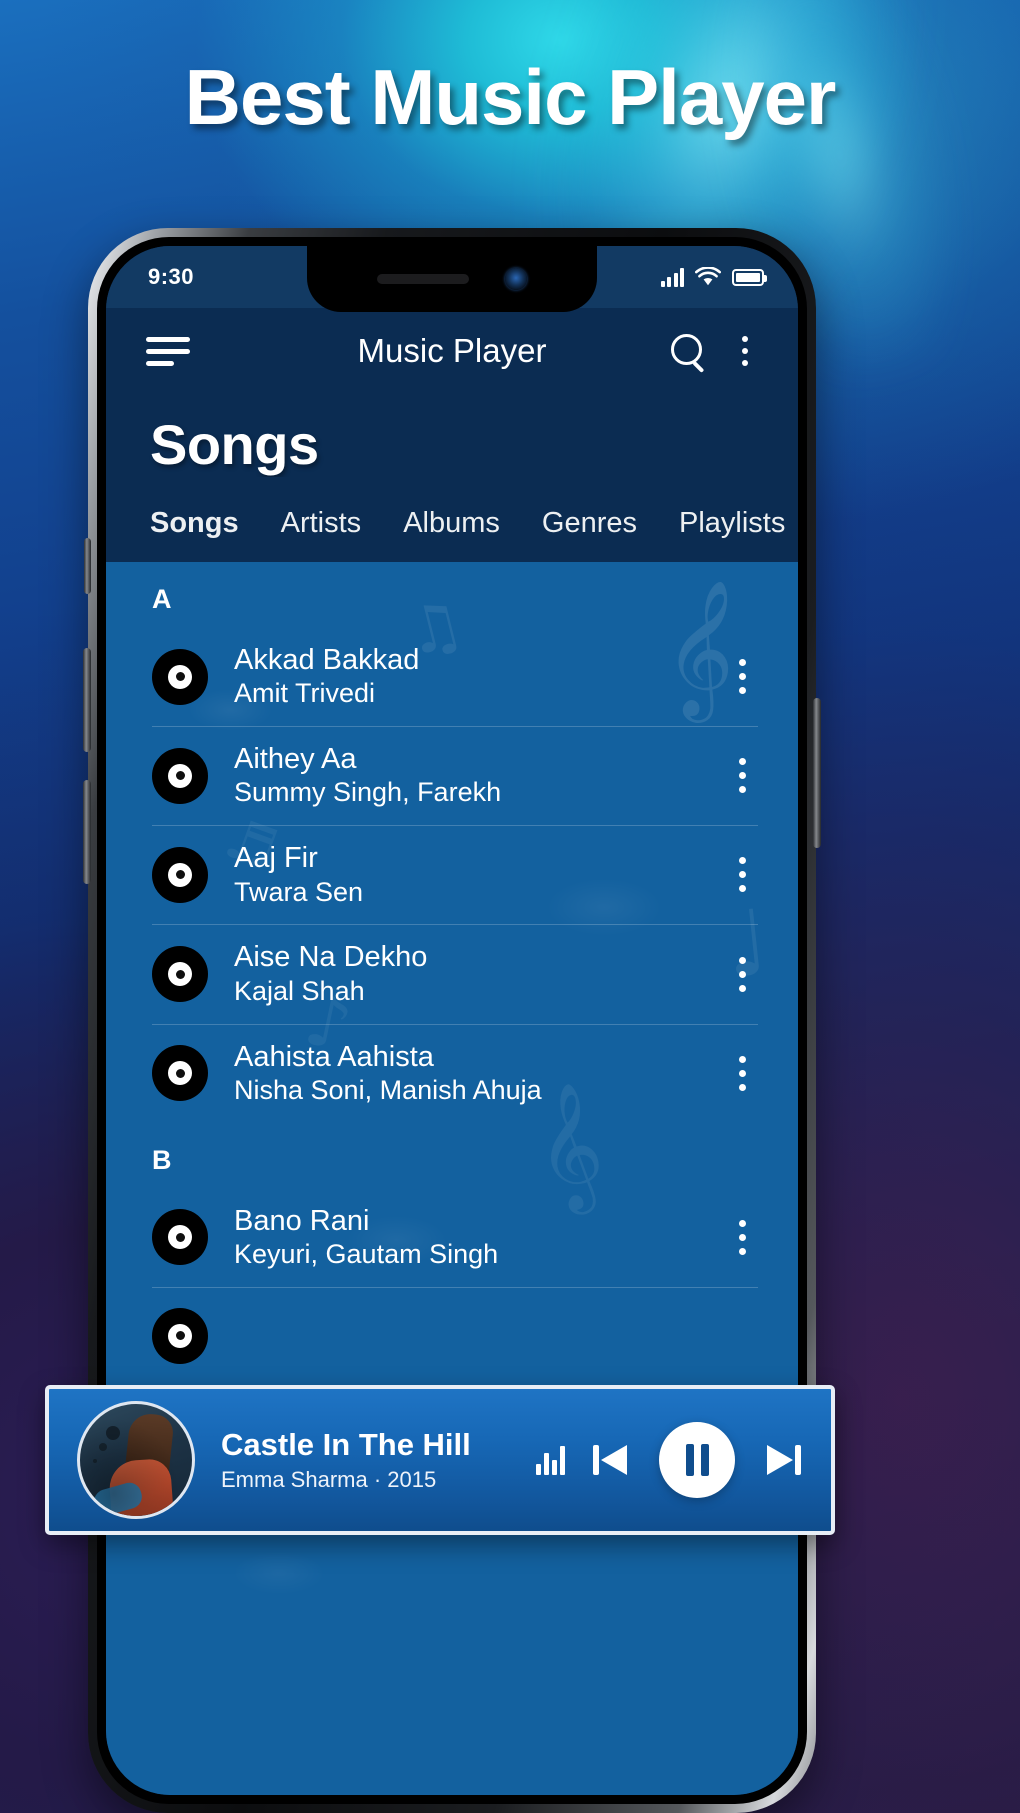 This screenshot has height=1813, width=1020. I want to click on wifi-icon, so click(708, 276).